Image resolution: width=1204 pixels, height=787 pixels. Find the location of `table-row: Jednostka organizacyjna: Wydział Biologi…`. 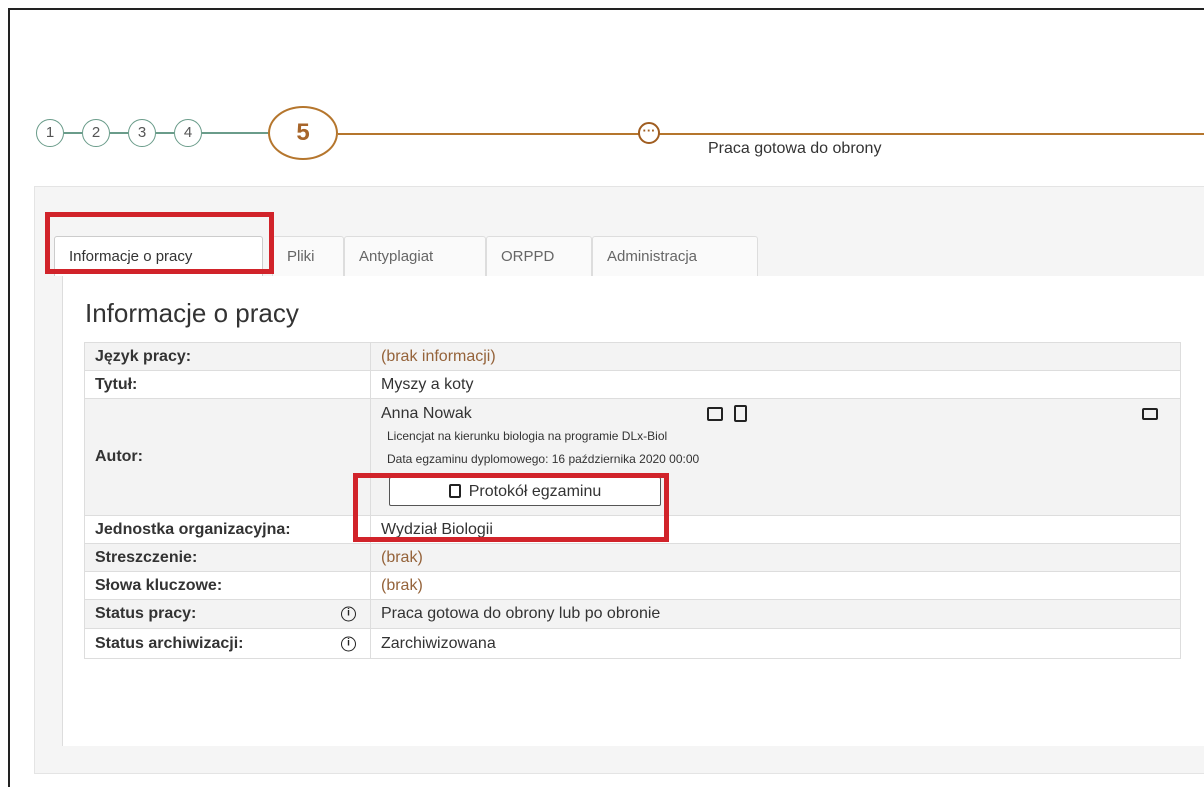

table-row: Jednostka organizacyjna: Wydział Biologi… is located at coordinates (632, 529).